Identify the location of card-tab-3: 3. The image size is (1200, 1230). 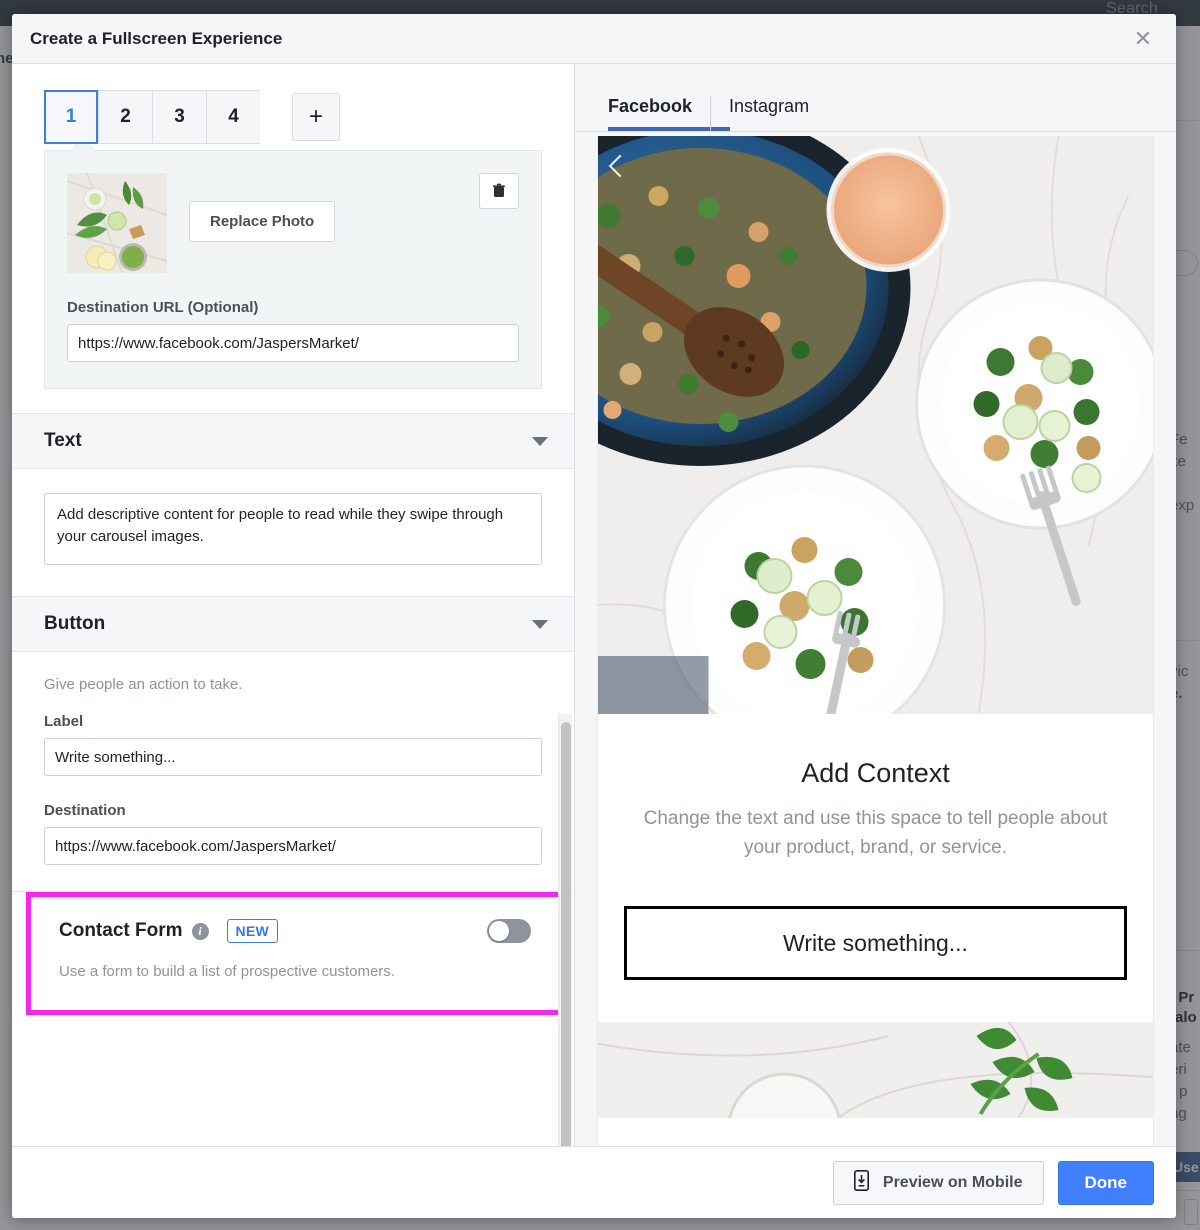
(179, 117).